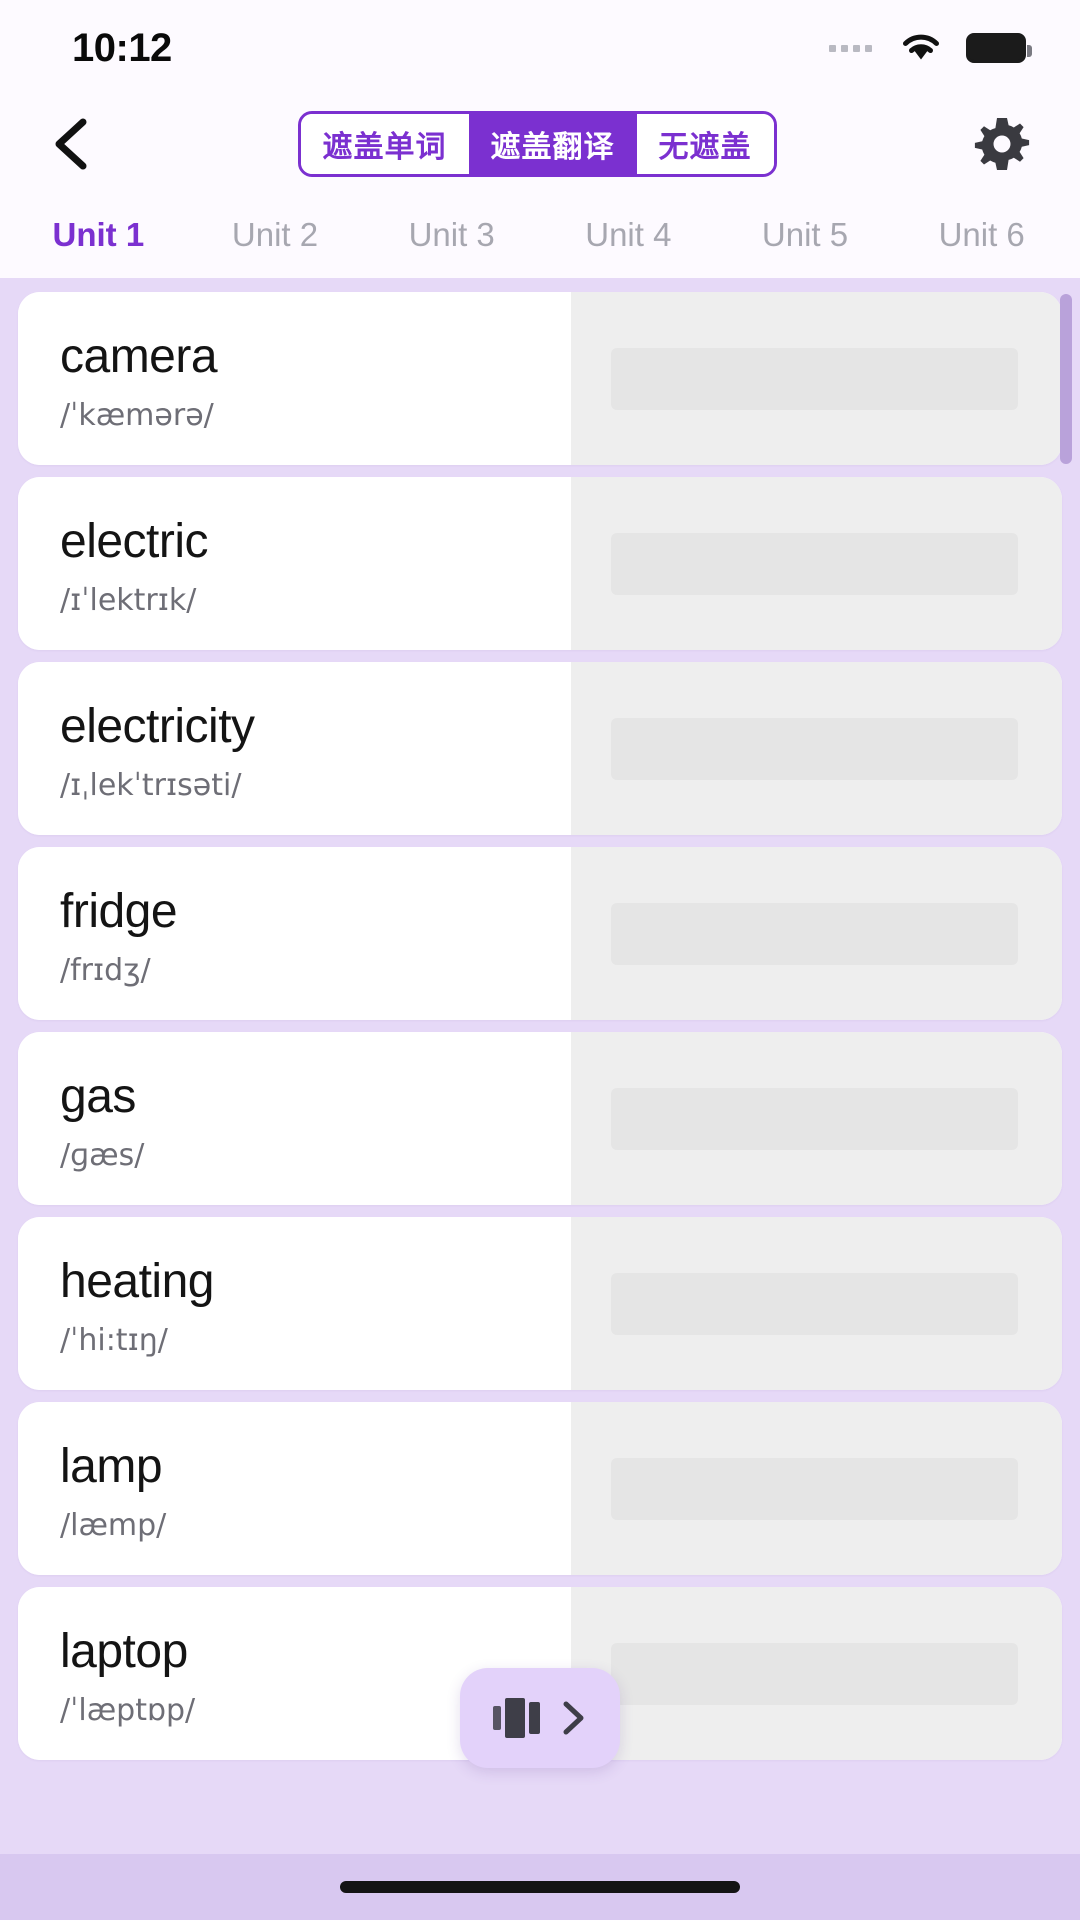 The height and width of the screenshot is (1920, 1080). What do you see at coordinates (137, 1281) in the screenshot?
I see `word-title: heating` at bounding box center [137, 1281].